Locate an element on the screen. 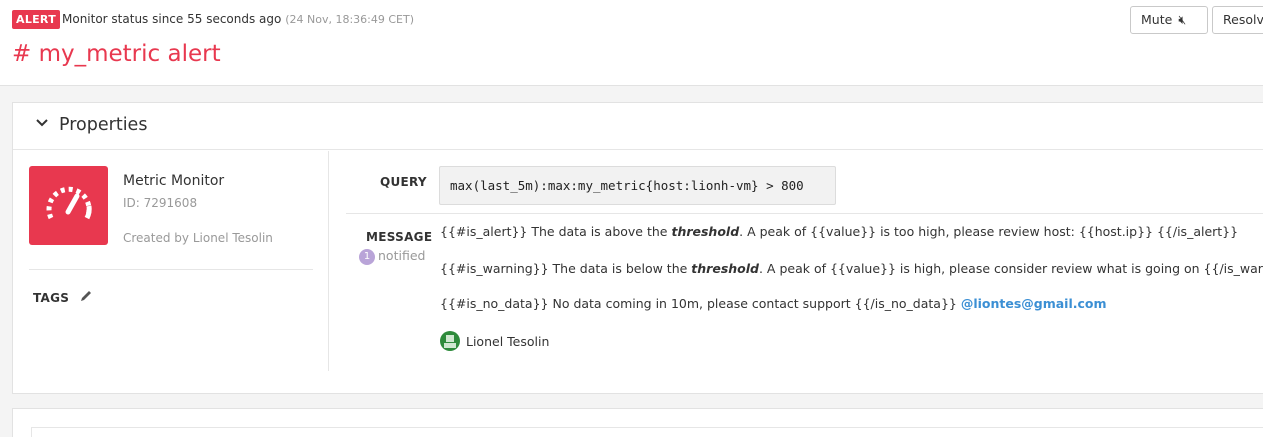 Image resolution: width=1263 pixels, height=437 pixels. notified-label: notified is located at coordinates (402, 255).